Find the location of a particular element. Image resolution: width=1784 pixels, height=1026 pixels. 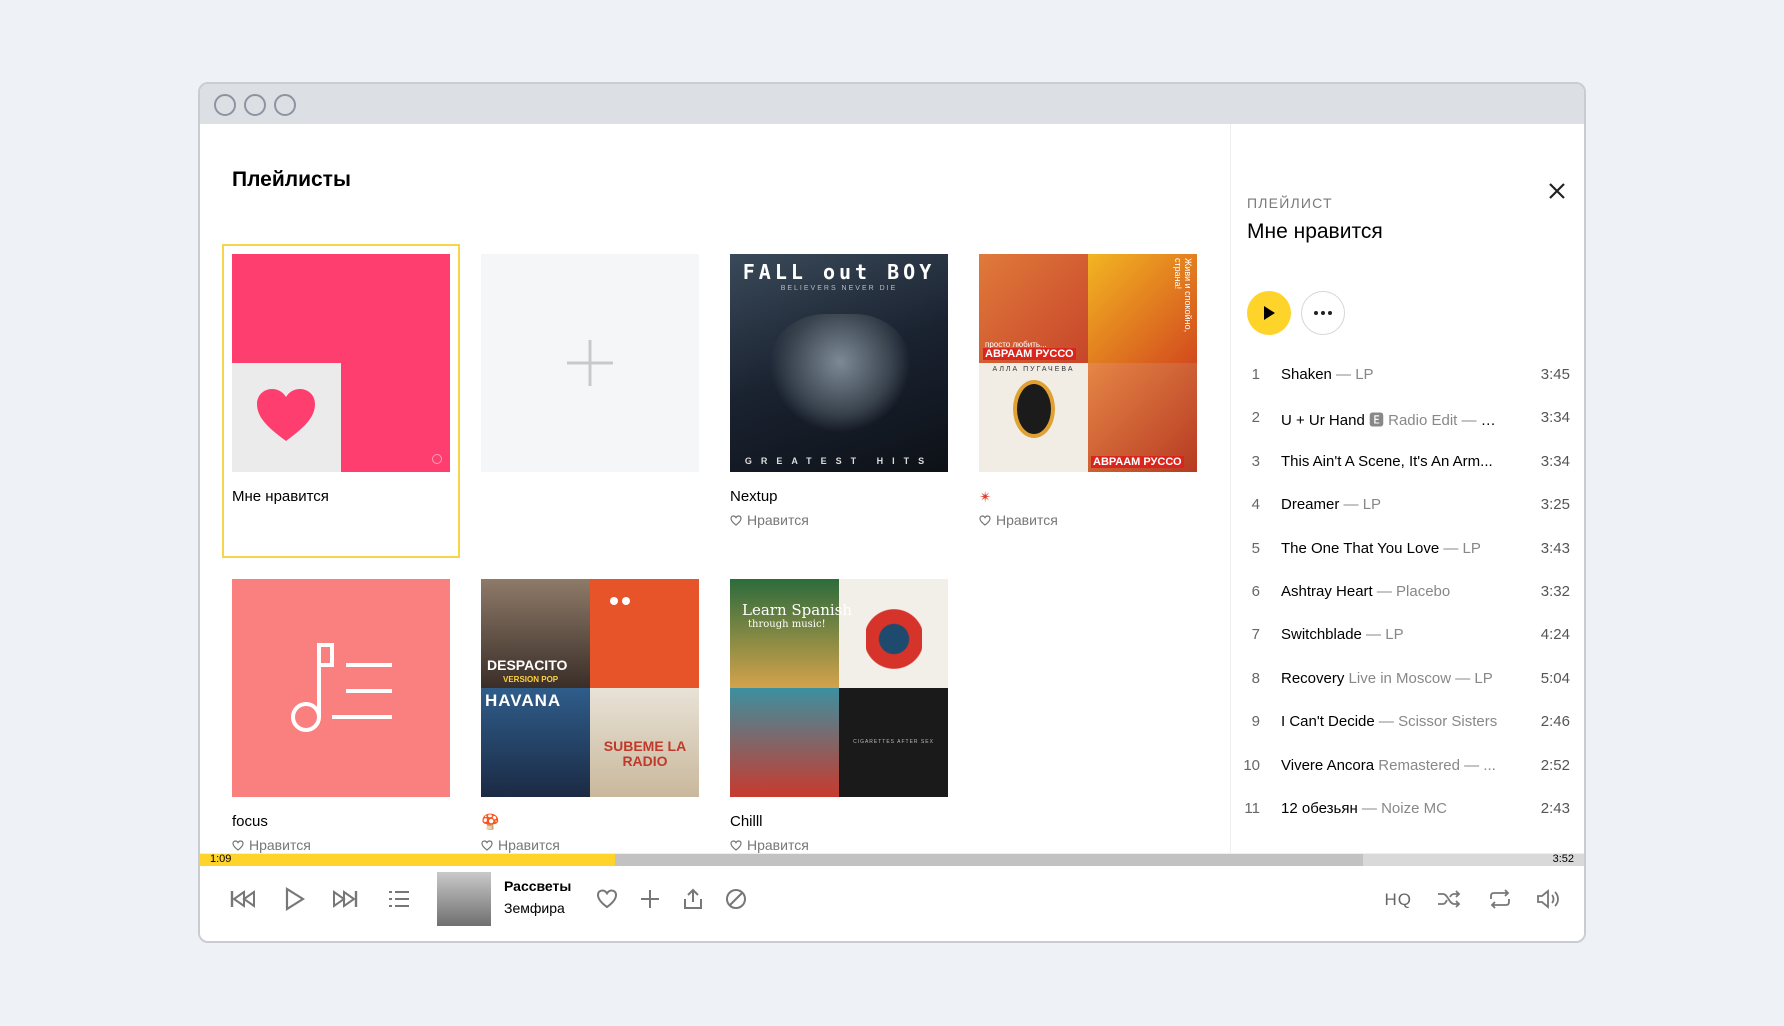

repeat-icon is located at coordinates (1500, 899).